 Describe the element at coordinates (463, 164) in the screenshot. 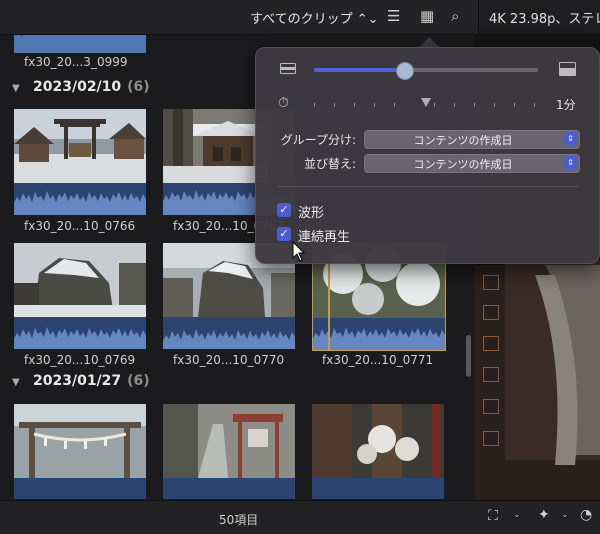

I see `sort-by-value: コンテンツの作成日` at that location.